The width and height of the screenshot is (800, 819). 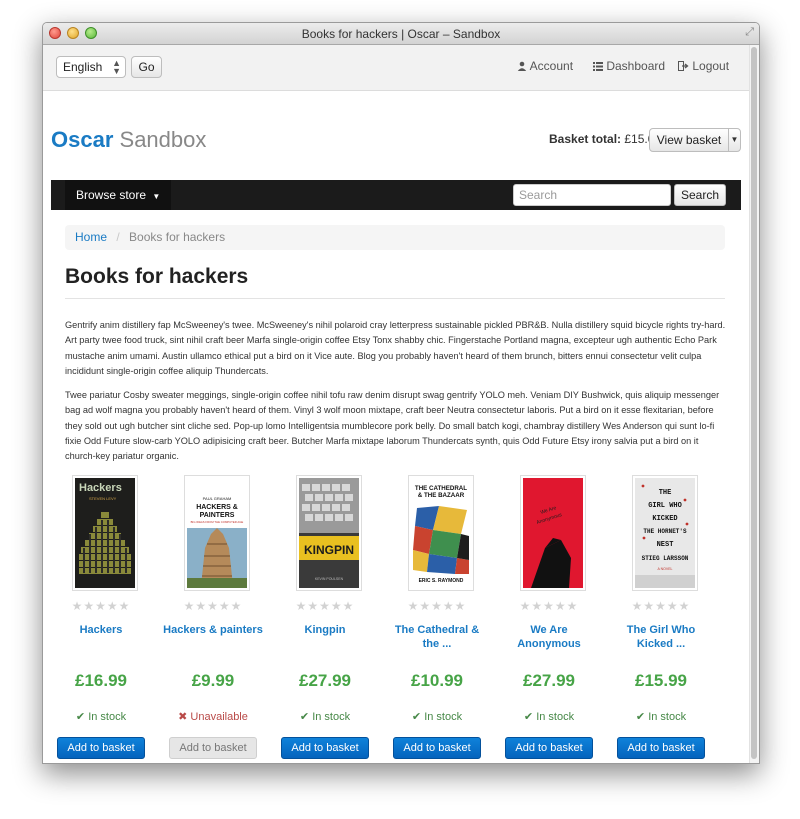 I want to click on availability: ✖ Unavailable, so click(x=213, y=716).